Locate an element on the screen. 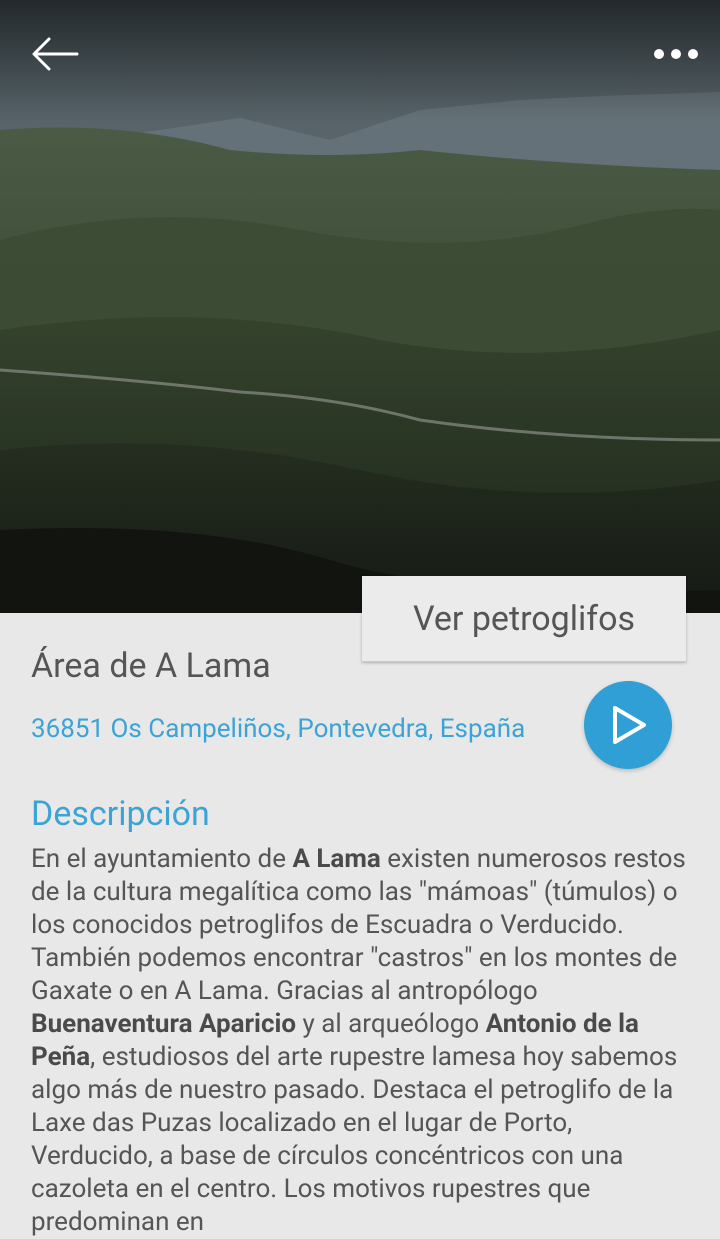 The image size is (720, 1239). play-icon is located at coordinates (629, 725).